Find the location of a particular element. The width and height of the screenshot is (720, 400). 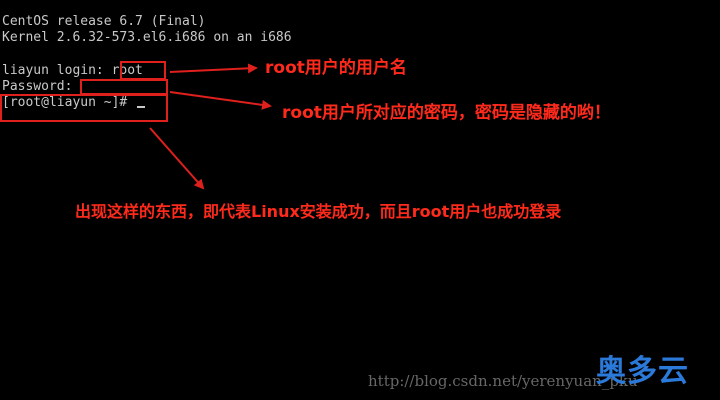

username-annotation: root用户的用户名 is located at coordinates (336, 68).